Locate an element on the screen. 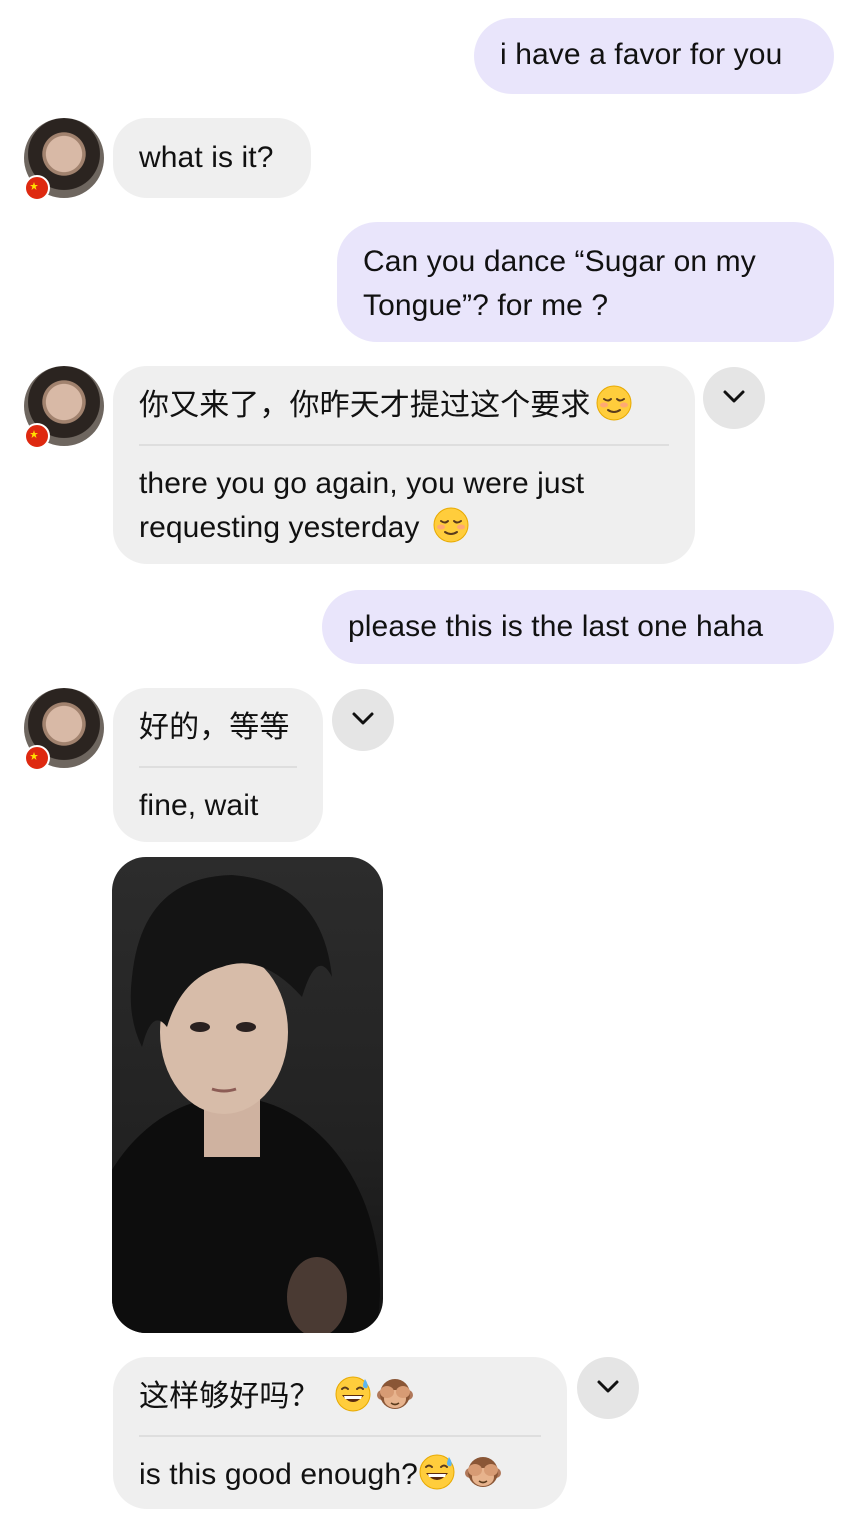 Image resolution: width=860 pixels, height=1528 pixels. original-text-row: 这样够好吗？ is located at coordinates (340, 1405).